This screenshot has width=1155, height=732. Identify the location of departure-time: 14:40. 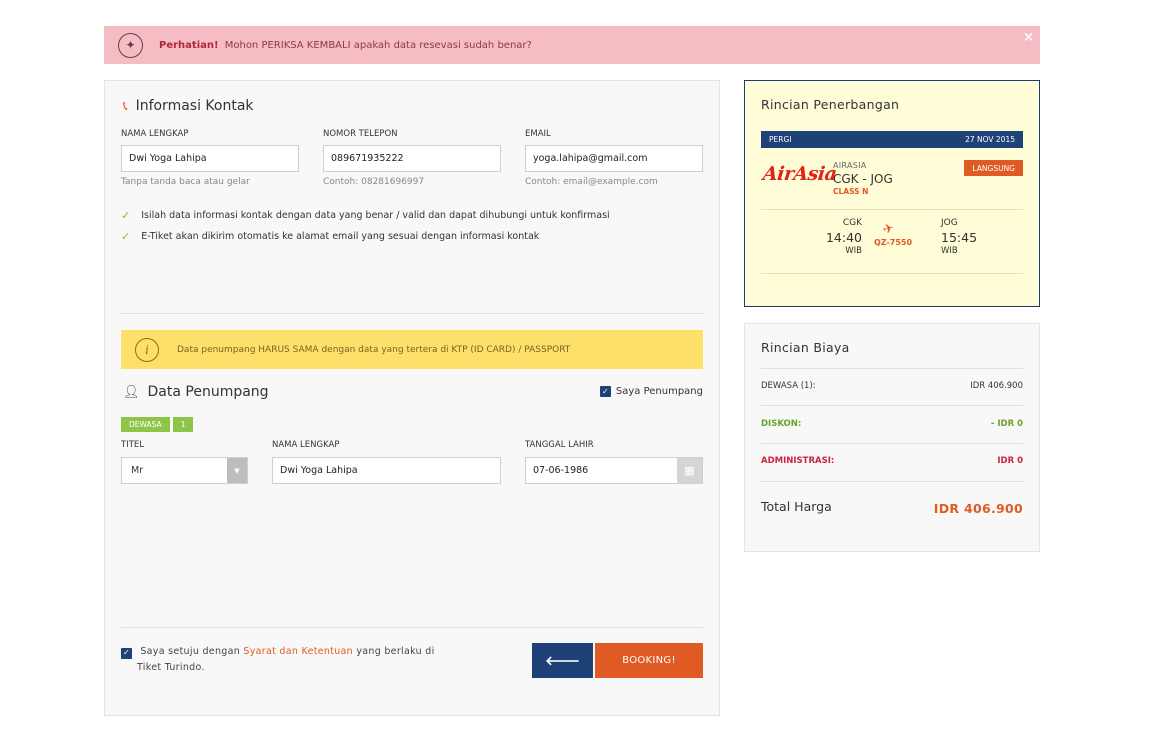
(843, 237).